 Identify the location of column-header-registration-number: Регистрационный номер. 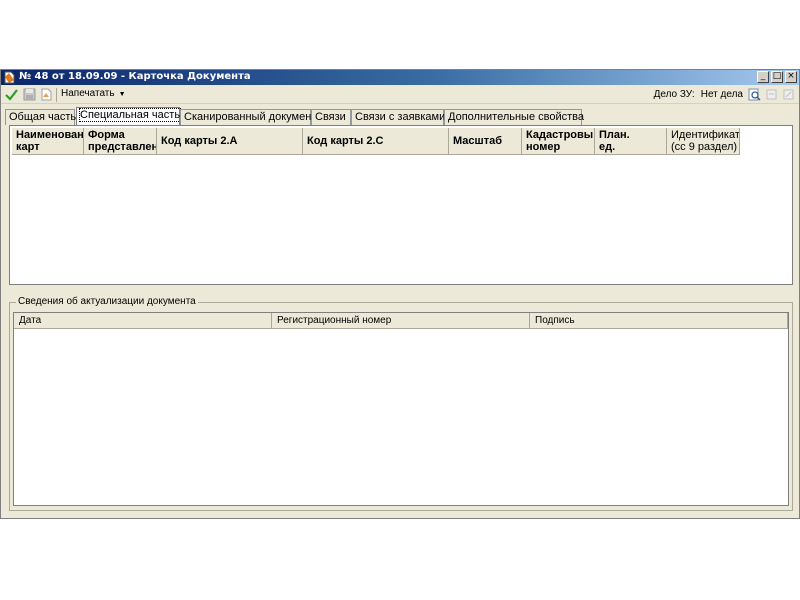
(401, 321).